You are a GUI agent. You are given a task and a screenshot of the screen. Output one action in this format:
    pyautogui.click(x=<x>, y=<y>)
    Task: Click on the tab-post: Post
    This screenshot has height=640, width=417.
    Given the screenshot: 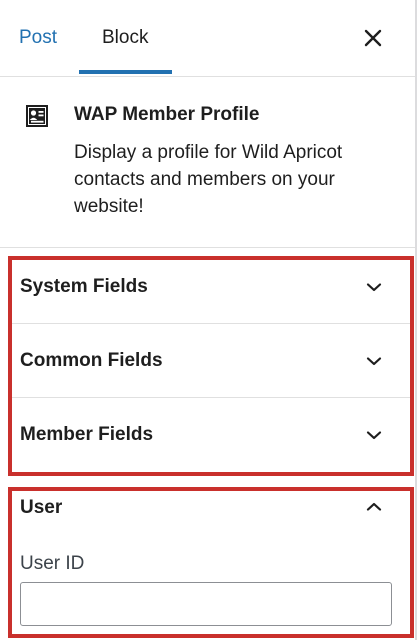 What is the action you would take?
    pyautogui.click(x=38, y=38)
    